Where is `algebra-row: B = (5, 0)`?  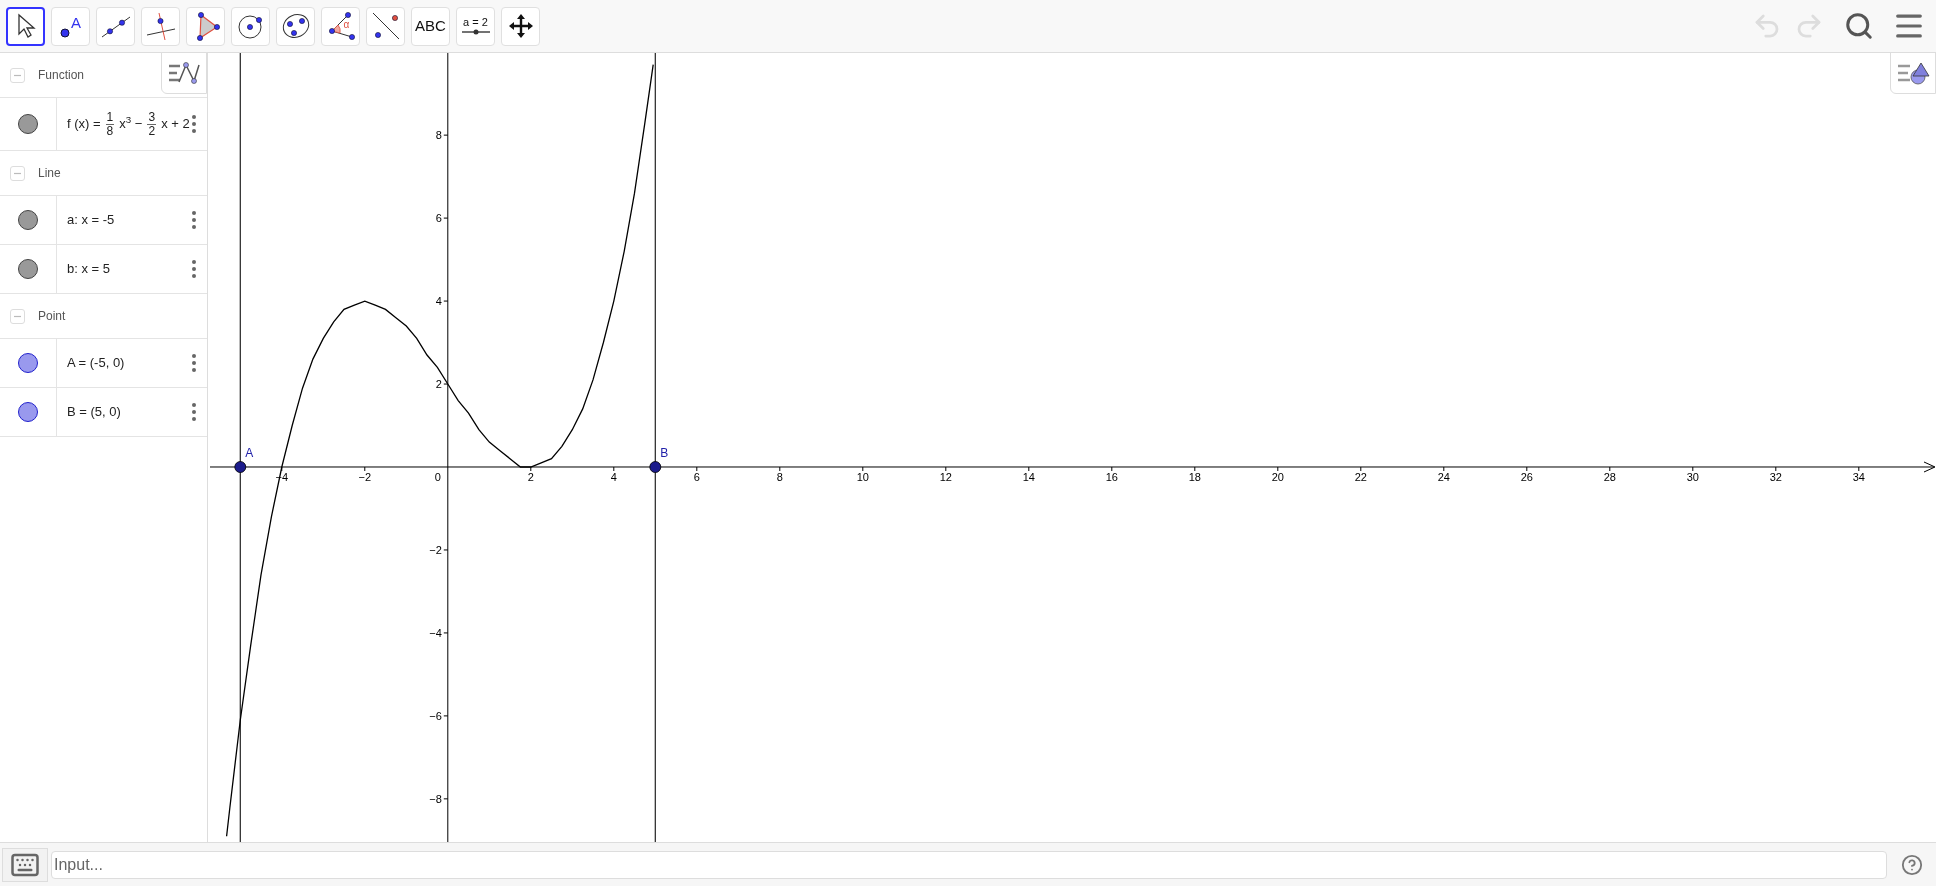 algebra-row: B = (5, 0) is located at coordinates (103, 412).